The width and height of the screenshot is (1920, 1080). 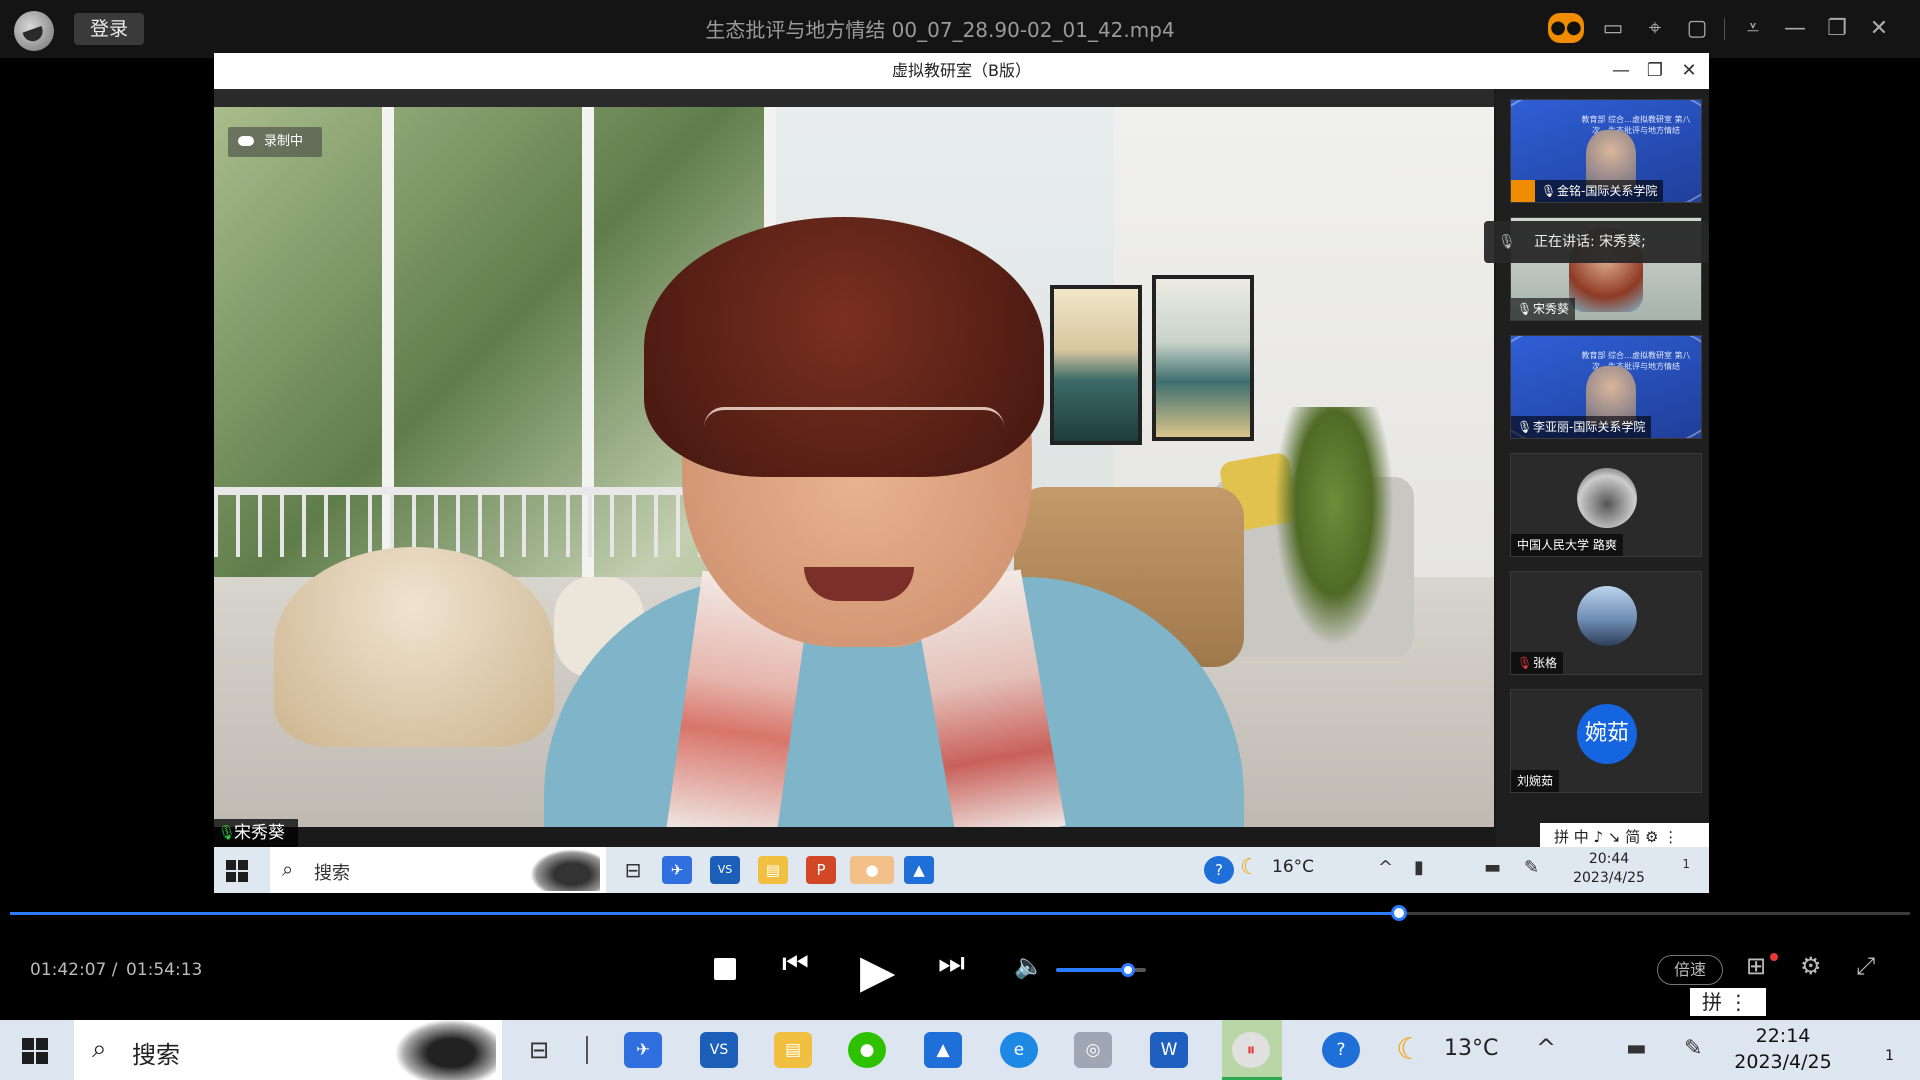 I want to click on volume-slider, so click(x=1101, y=970).